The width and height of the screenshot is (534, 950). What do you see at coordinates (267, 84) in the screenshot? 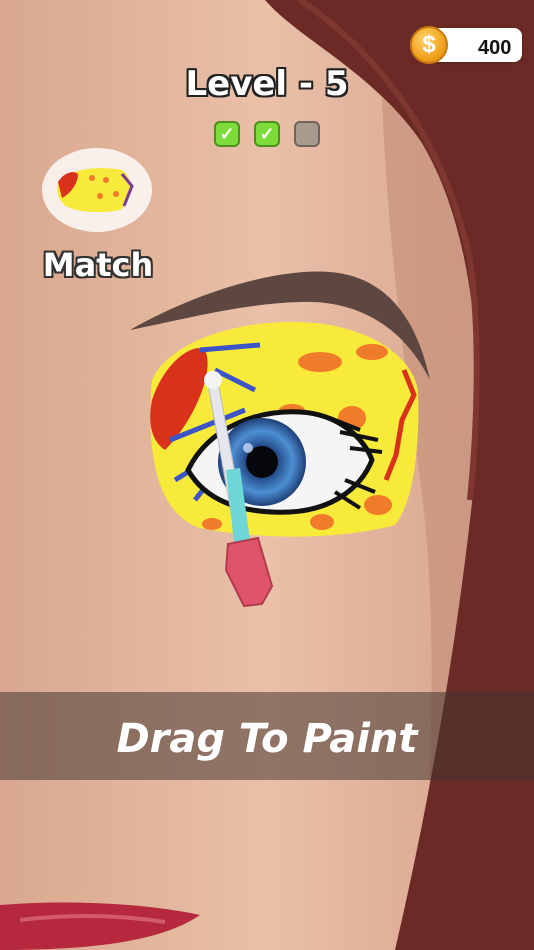
I see `level-title: Level - 5` at bounding box center [267, 84].